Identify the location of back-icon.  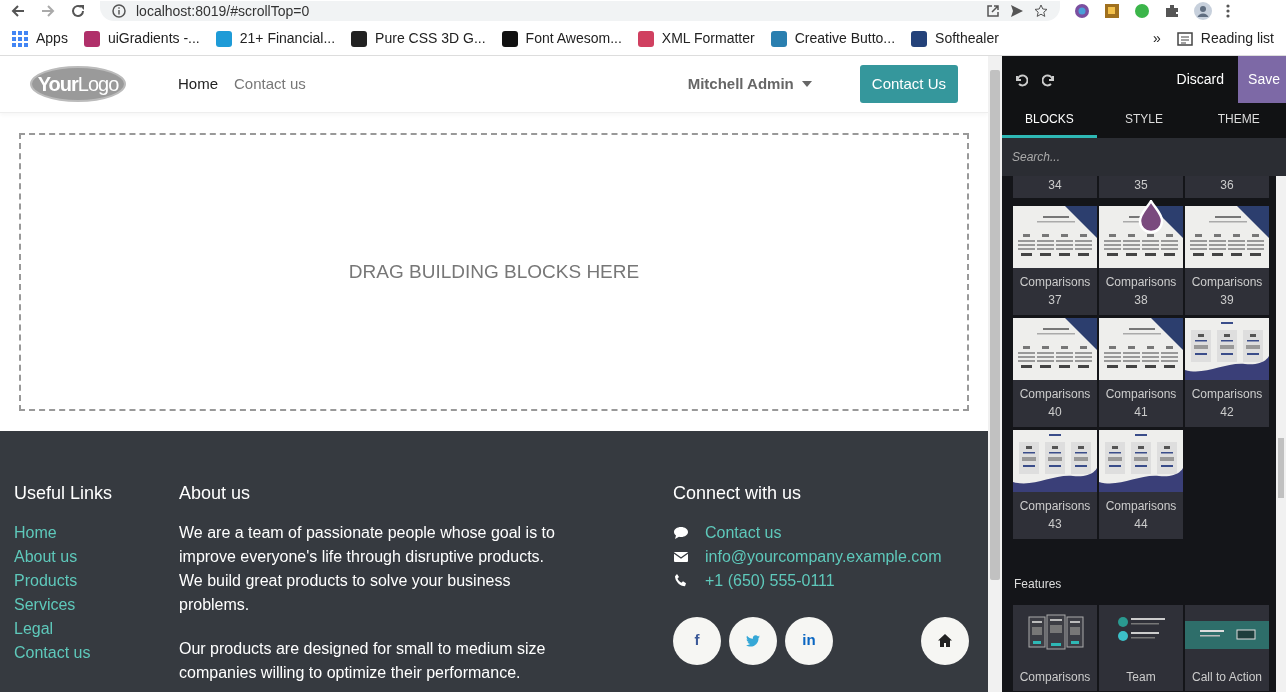
(18, 11).